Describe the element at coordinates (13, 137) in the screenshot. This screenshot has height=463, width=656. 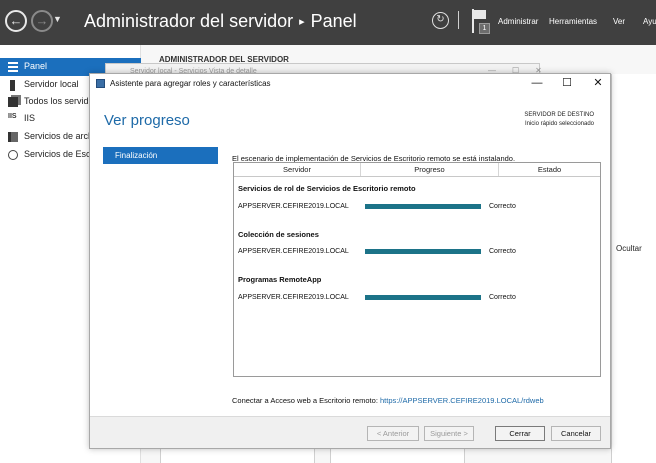
I see `file-services-icon` at that location.